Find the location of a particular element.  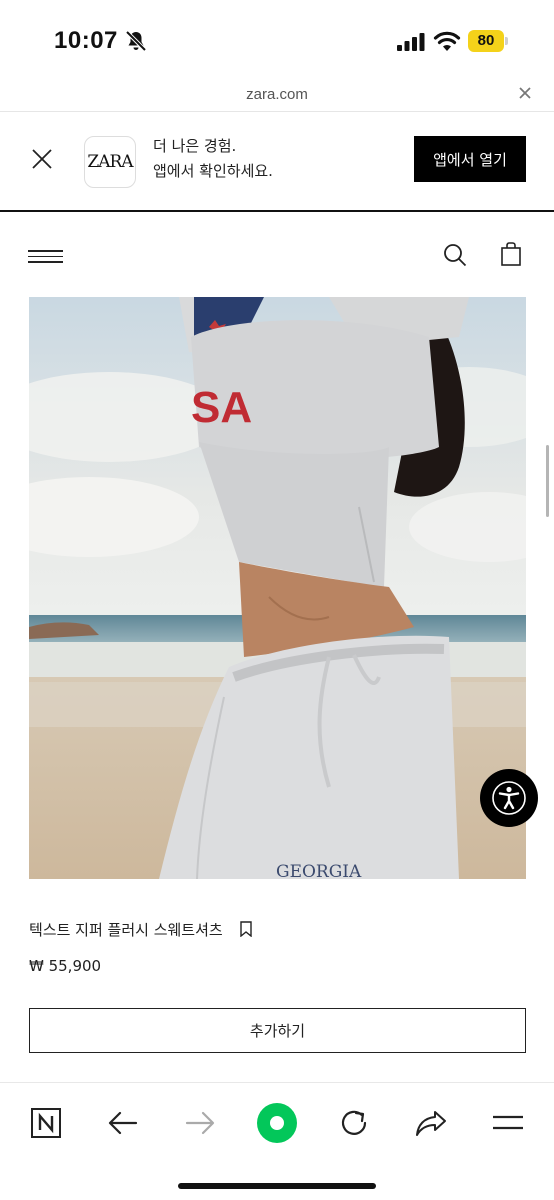

url-bar: zara.com is located at coordinates (277, 97).